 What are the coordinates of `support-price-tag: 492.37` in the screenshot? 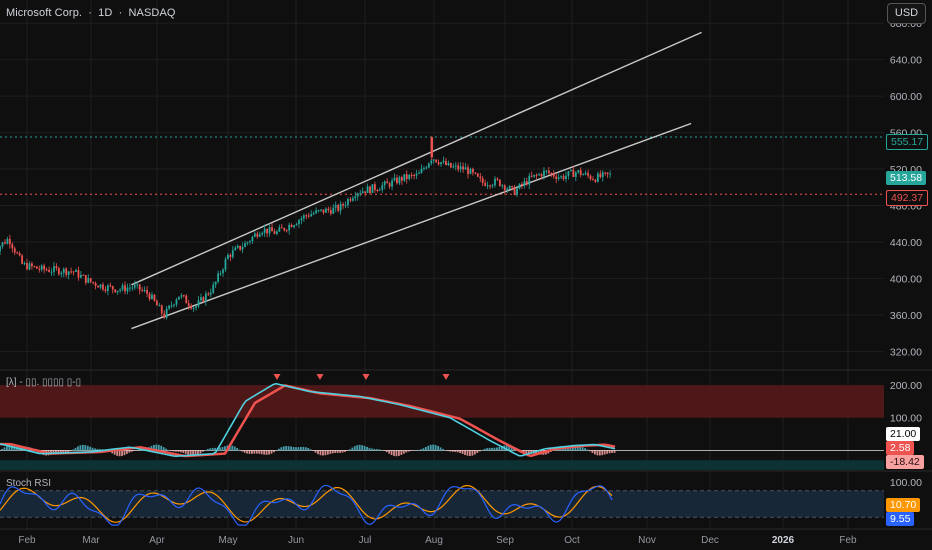 It's located at (907, 198).